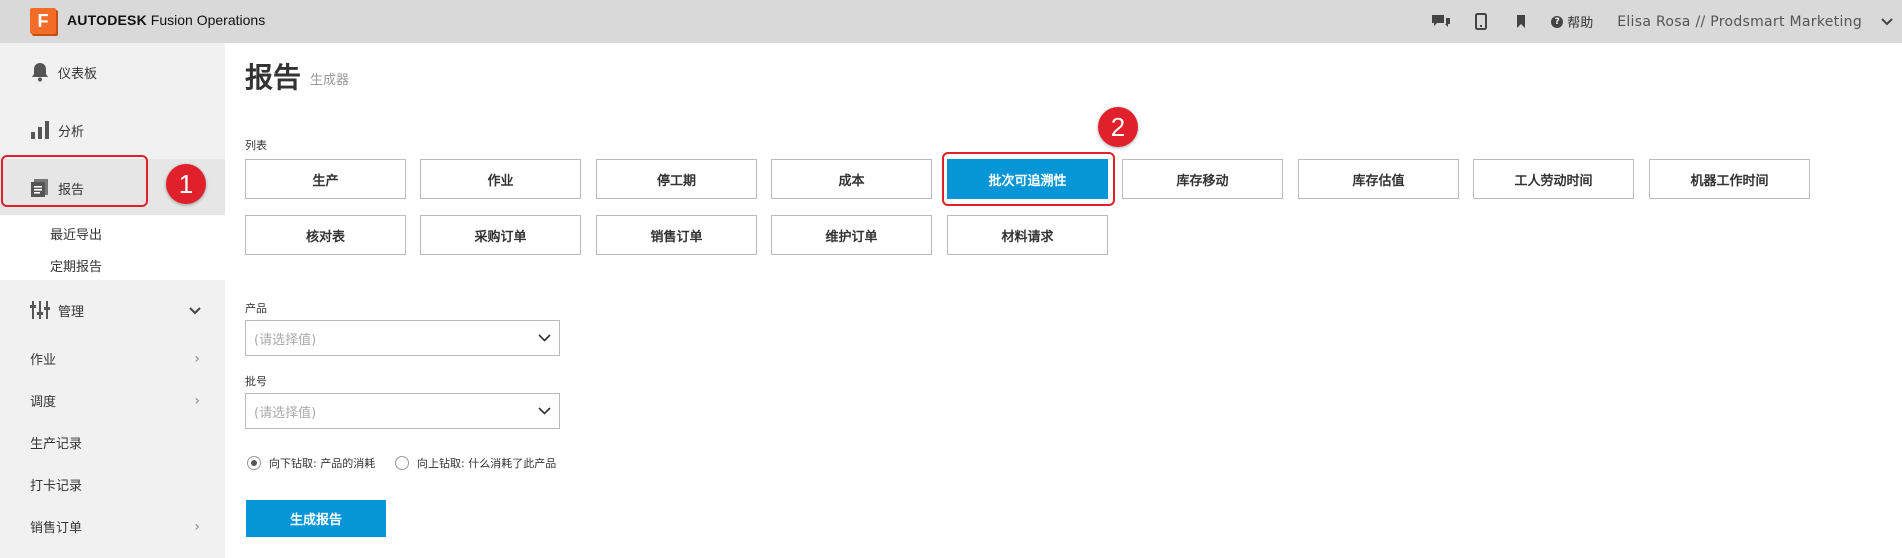  Describe the element at coordinates (256, 381) in the screenshot. I see `batch-label: 批号` at that location.